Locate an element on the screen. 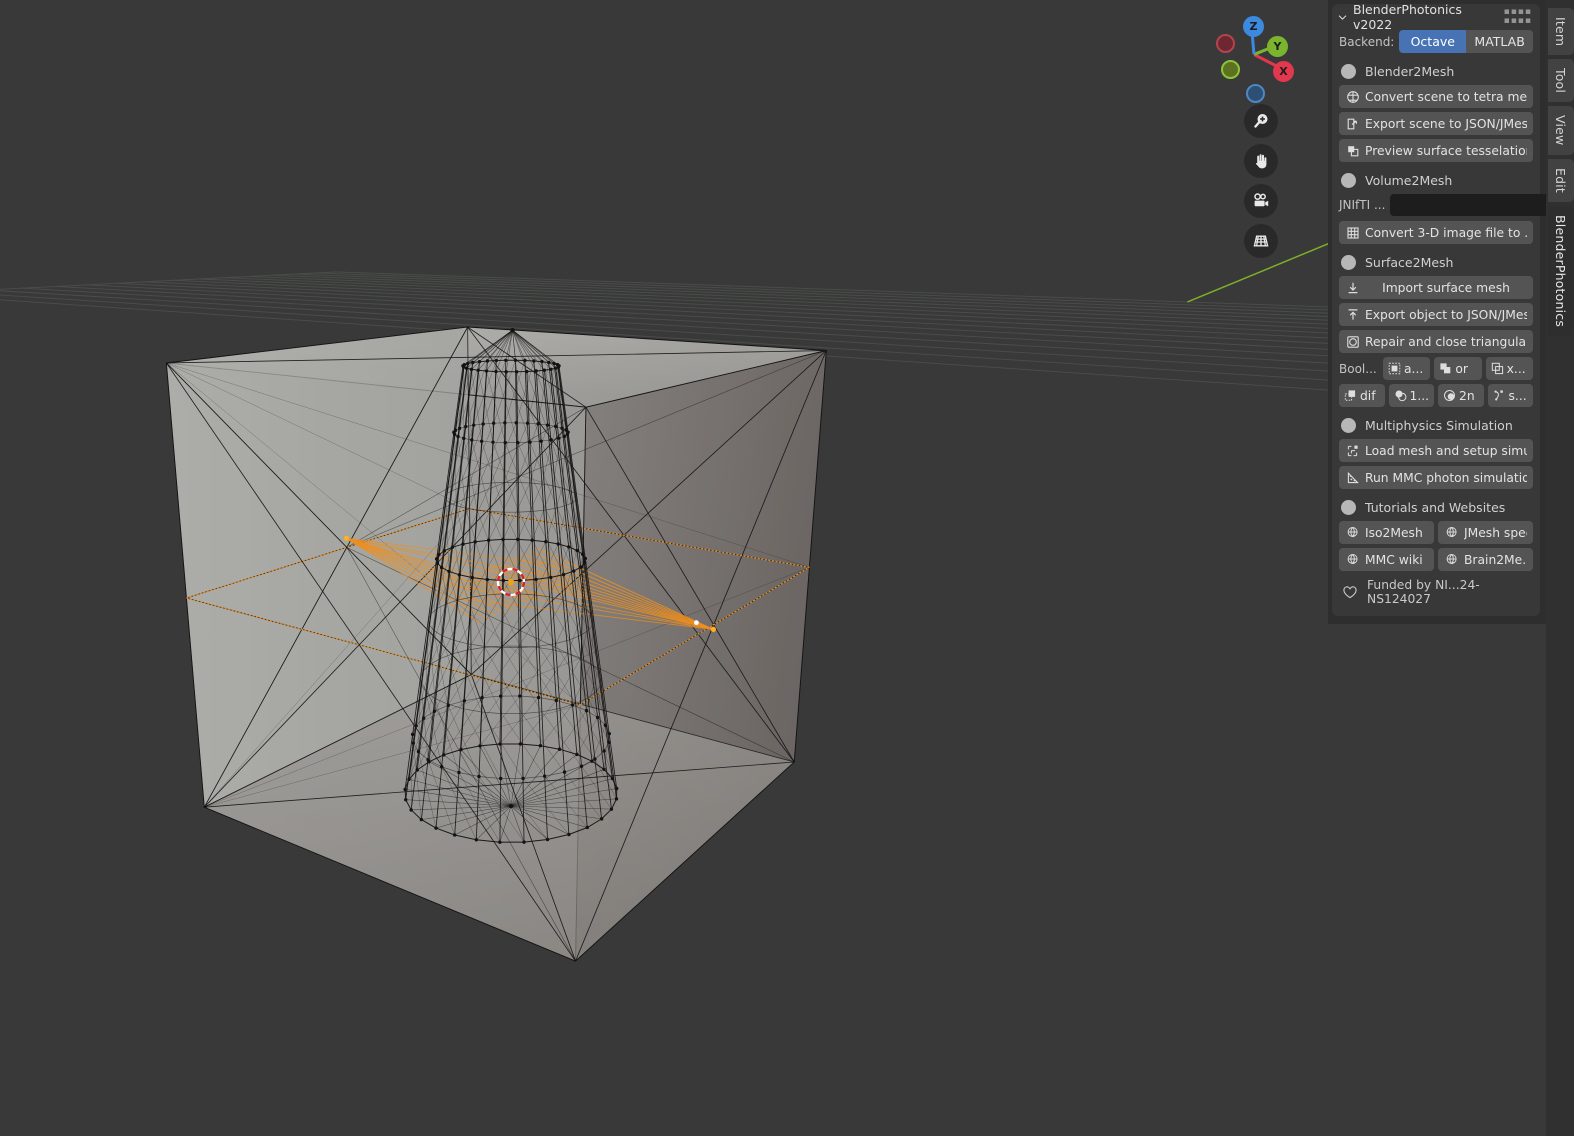 This screenshot has height=1136, width=1574. jnifti-path-input is located at coordinates (1471, 205).